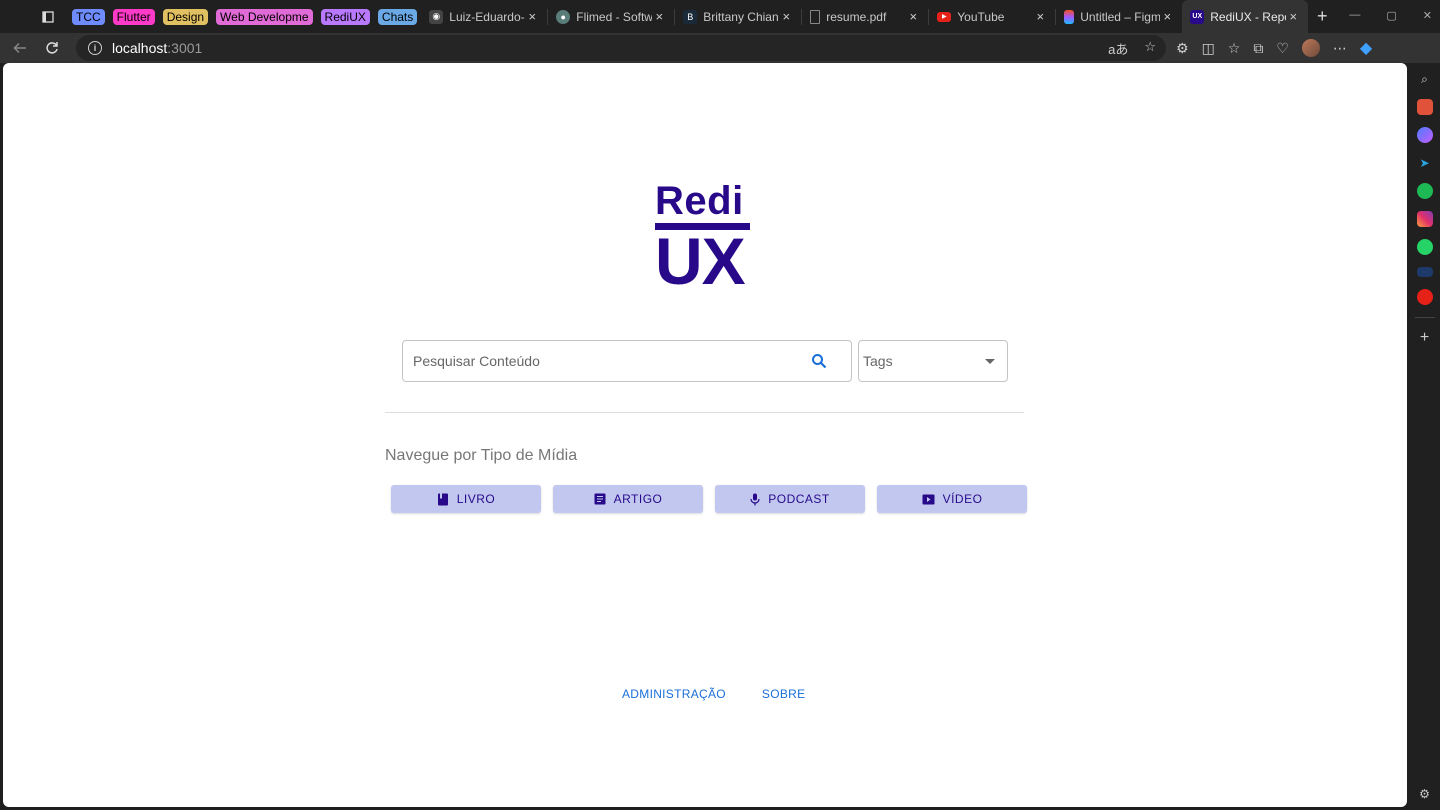  Describe the element at coordinates (933, 361) in the screenshot. I see `tags-select: Tags` at that location.